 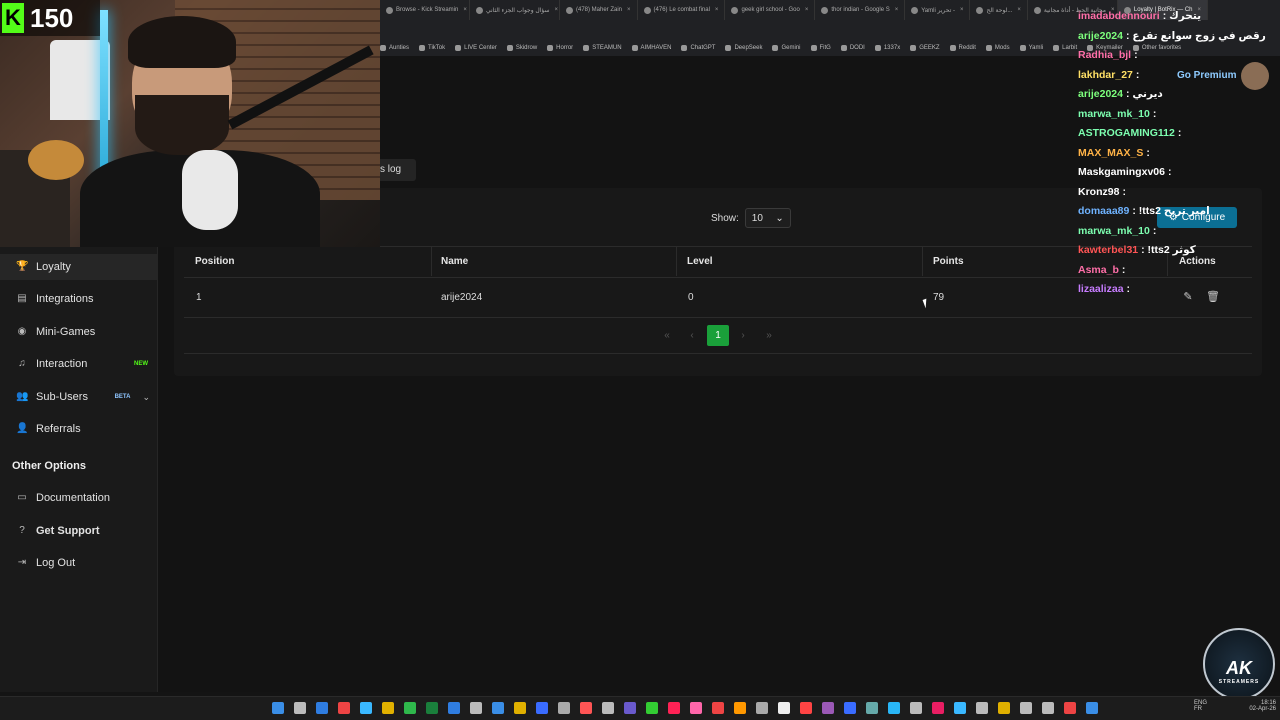 I want to click on show-select: 10 ⌄, so click(x=767, y=218).